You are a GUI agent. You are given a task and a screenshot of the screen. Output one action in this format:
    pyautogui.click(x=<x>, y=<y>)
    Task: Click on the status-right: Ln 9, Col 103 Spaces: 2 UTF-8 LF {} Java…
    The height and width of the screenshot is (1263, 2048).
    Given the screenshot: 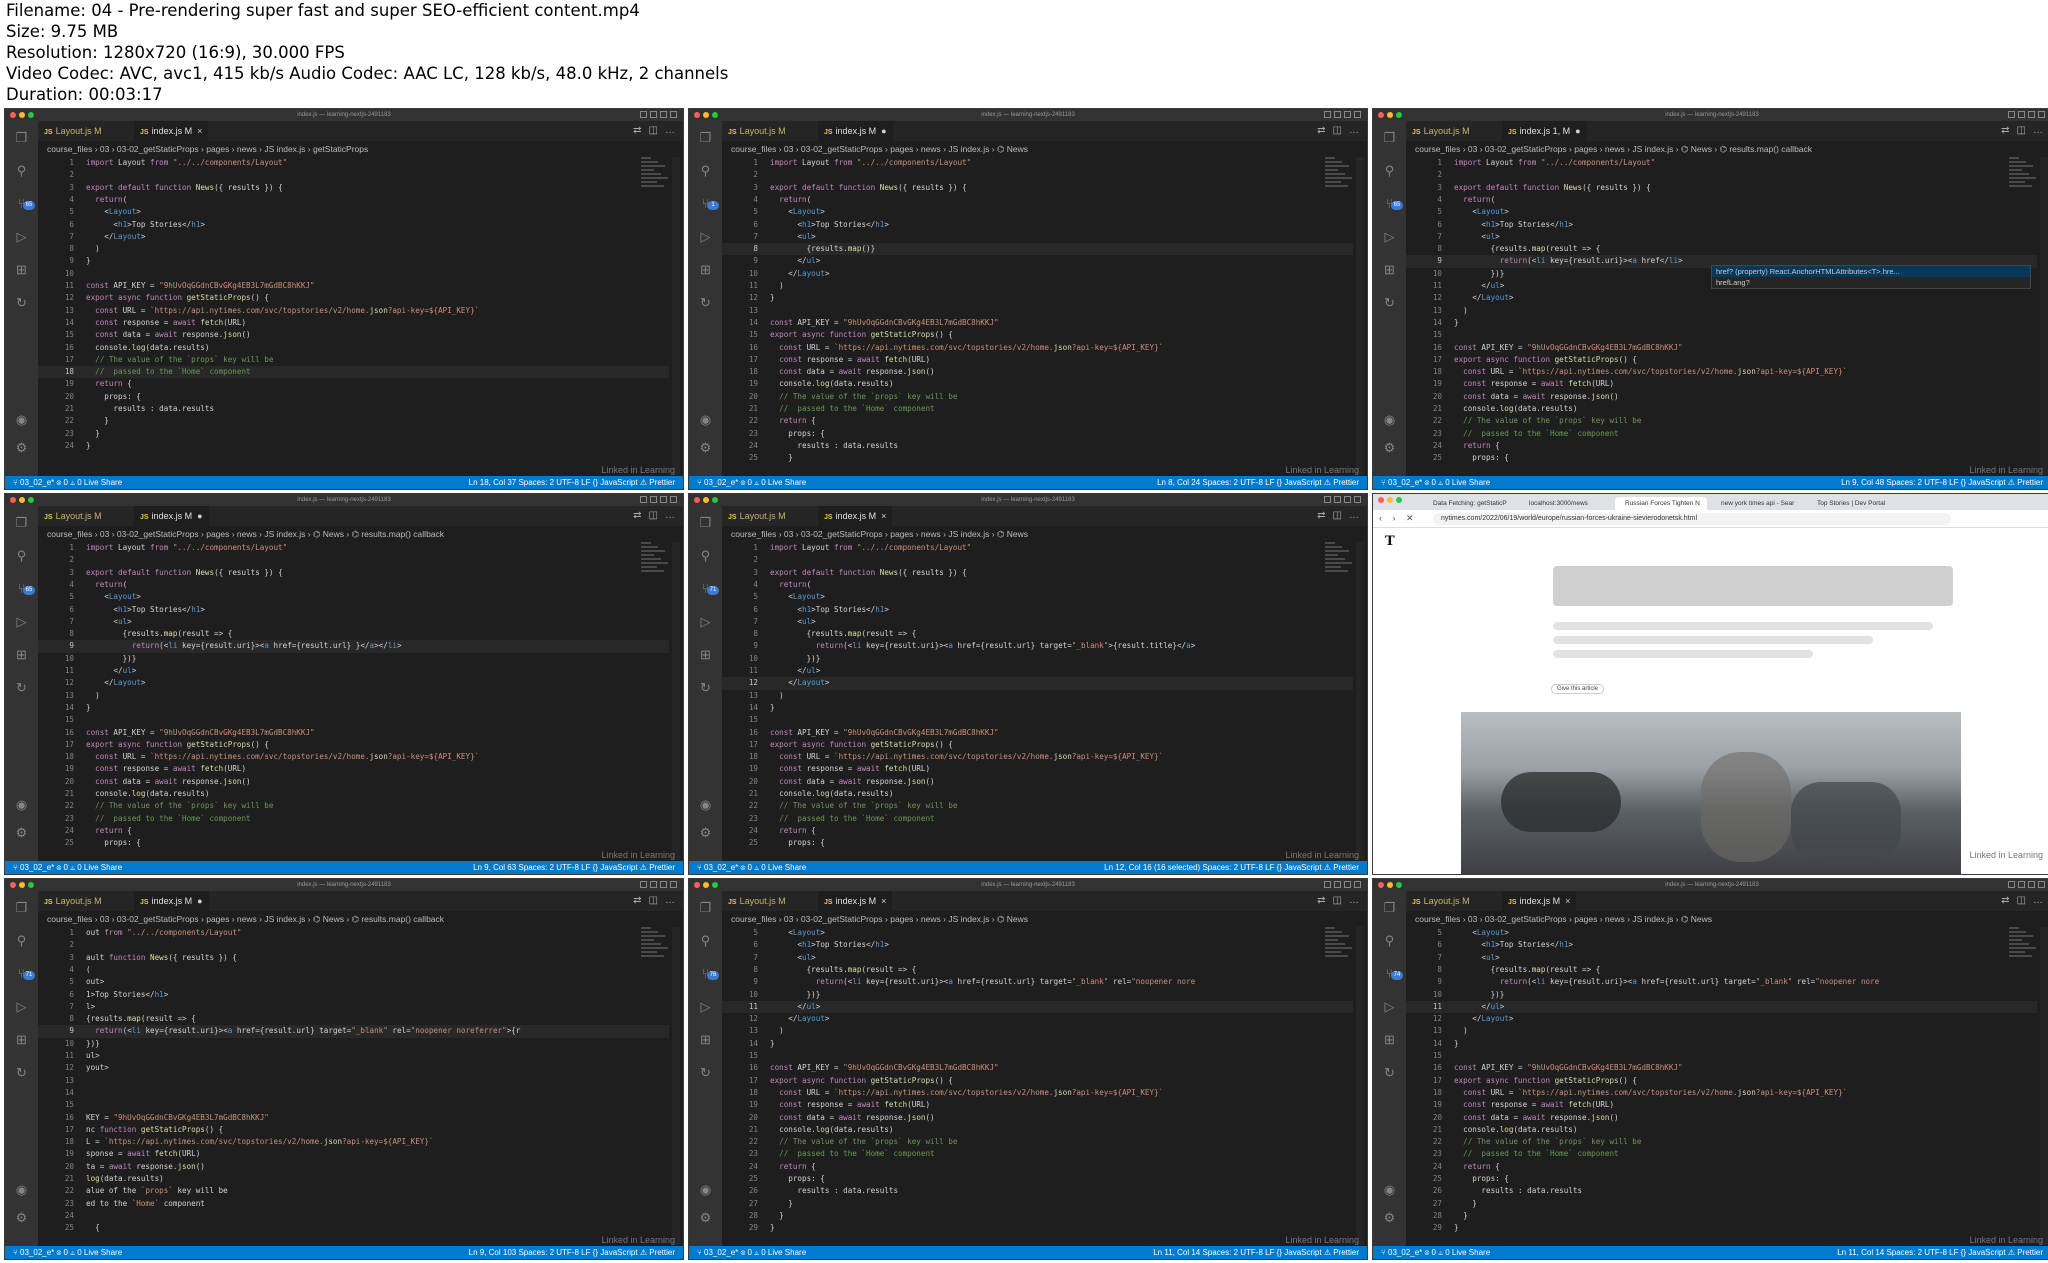 What is the action you would take?
    pyautogui.click(x=572, y=1252)
    